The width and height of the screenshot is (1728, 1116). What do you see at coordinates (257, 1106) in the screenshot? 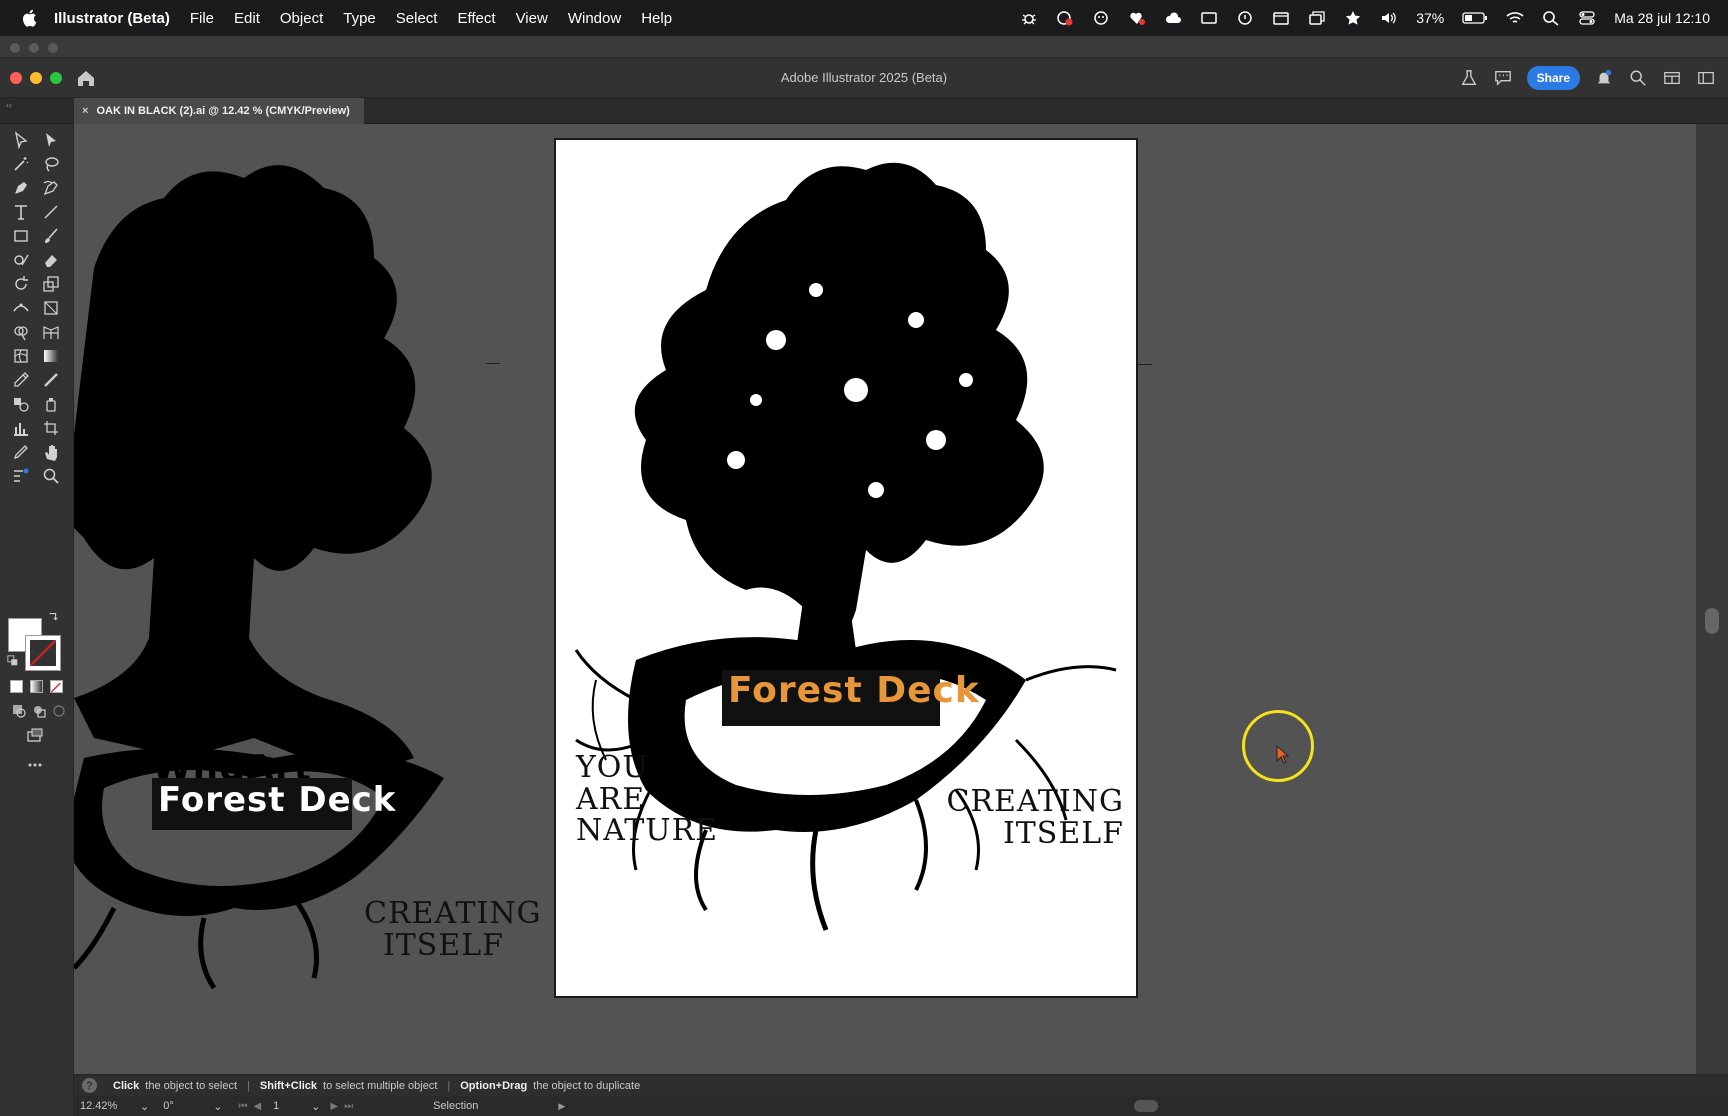
I see `previous-artboard-icon: ◀` at bounding box center [257, 1106].